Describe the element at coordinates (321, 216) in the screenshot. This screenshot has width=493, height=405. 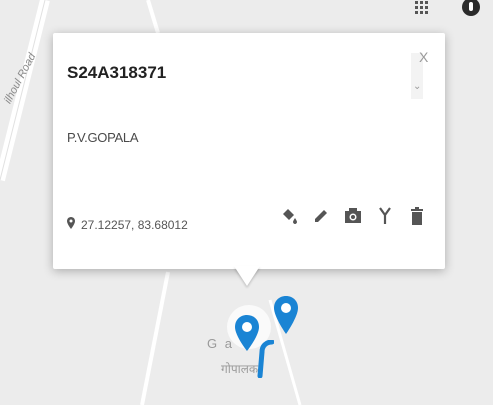
I see `pencil-icon` at that location.